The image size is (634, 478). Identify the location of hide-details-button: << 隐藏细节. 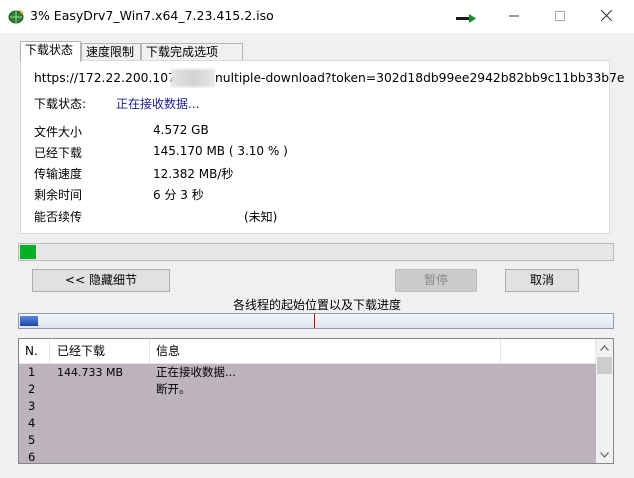
(101, 280).